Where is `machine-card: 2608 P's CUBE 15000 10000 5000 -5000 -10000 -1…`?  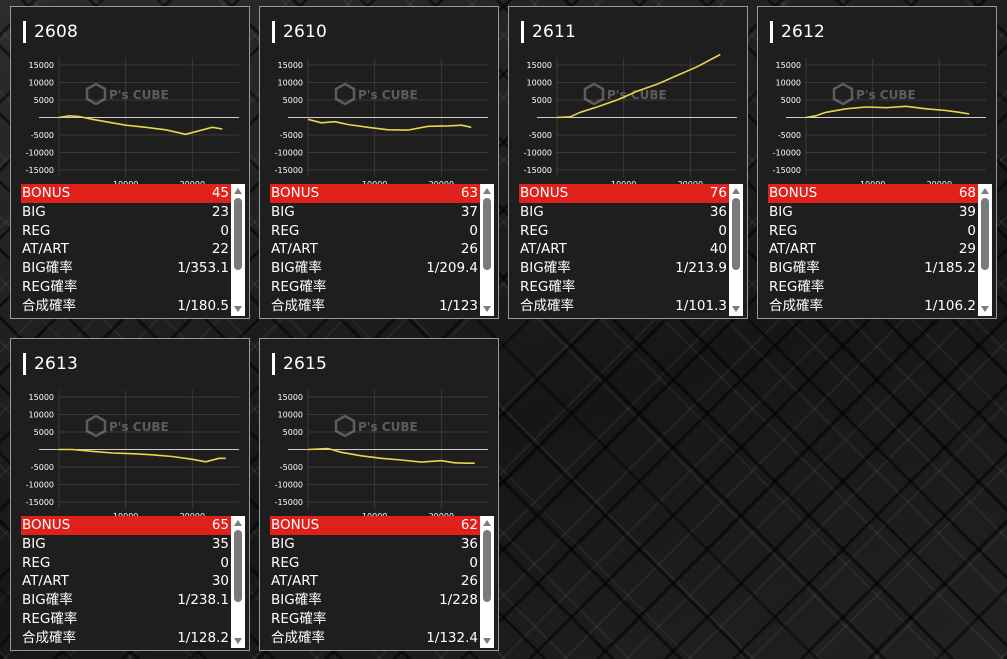
machine-card: 2608 P's CUBE 15000 10000 5000 -5000 -10000 -1… is located at coordinates (130, 162).